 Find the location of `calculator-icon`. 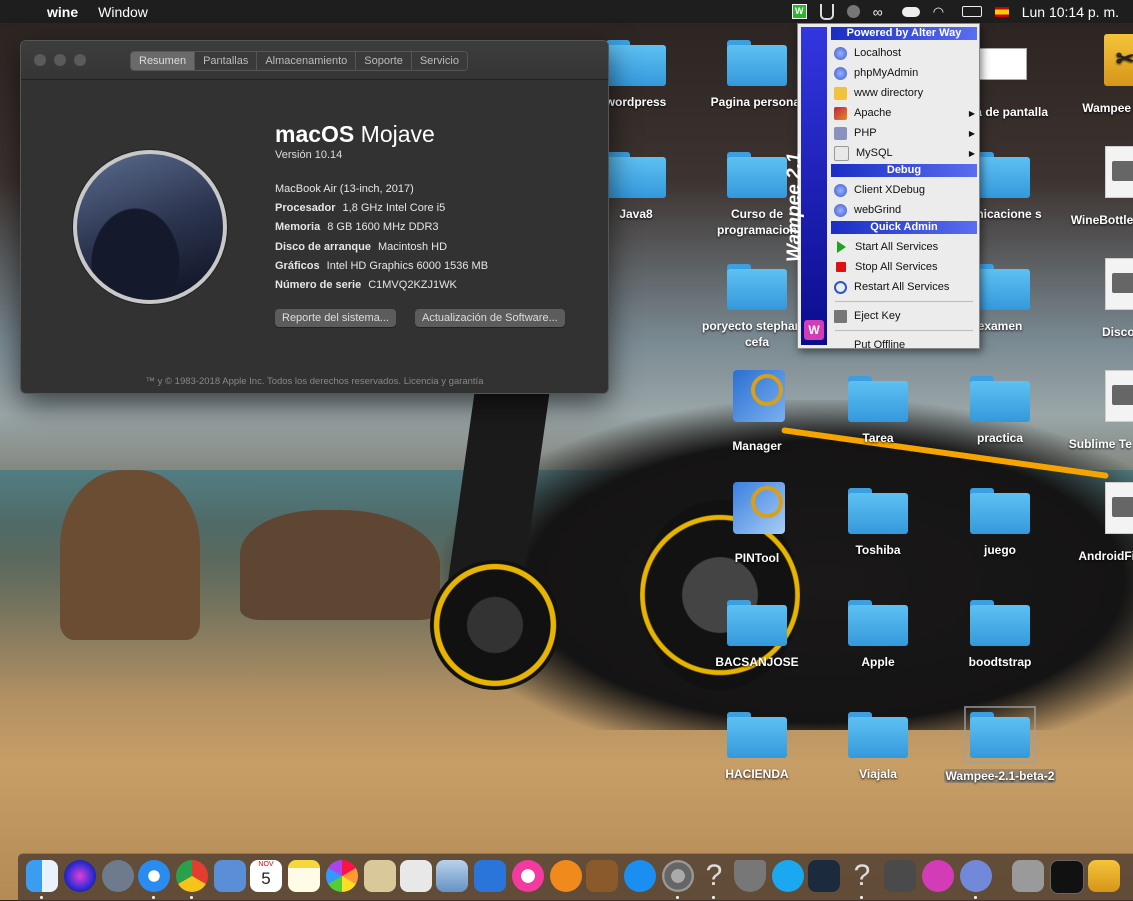

calculator-icon is located at coordinates (1028, 876).